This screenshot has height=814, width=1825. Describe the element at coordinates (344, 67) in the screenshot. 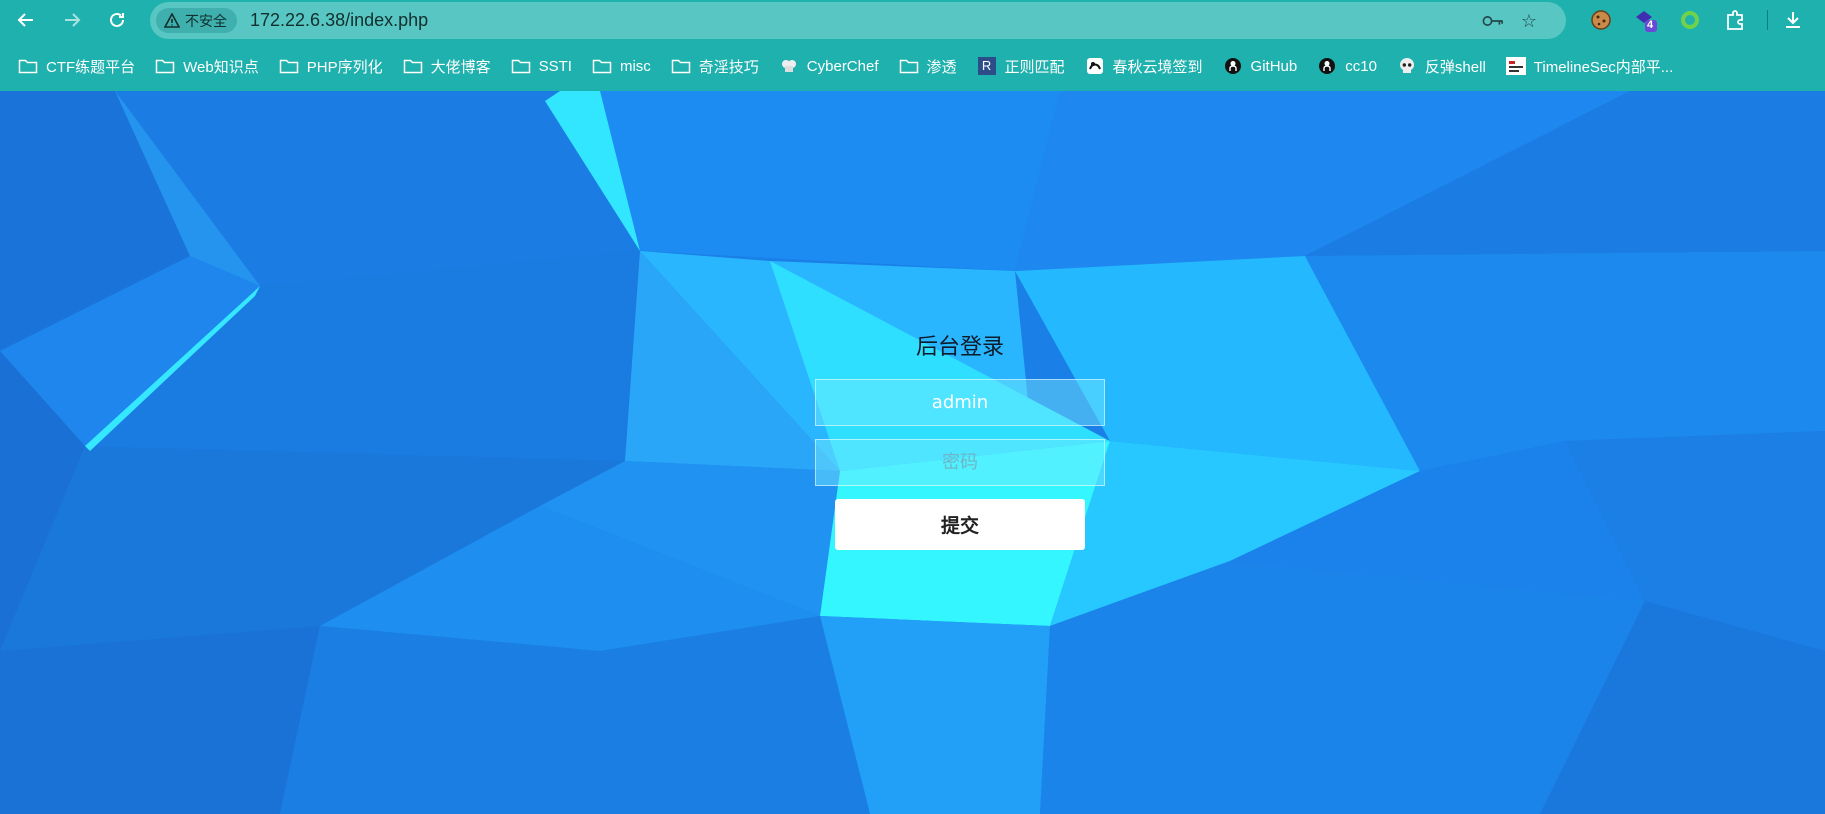

I see `bookmark-label: PHP序列化` at that location.